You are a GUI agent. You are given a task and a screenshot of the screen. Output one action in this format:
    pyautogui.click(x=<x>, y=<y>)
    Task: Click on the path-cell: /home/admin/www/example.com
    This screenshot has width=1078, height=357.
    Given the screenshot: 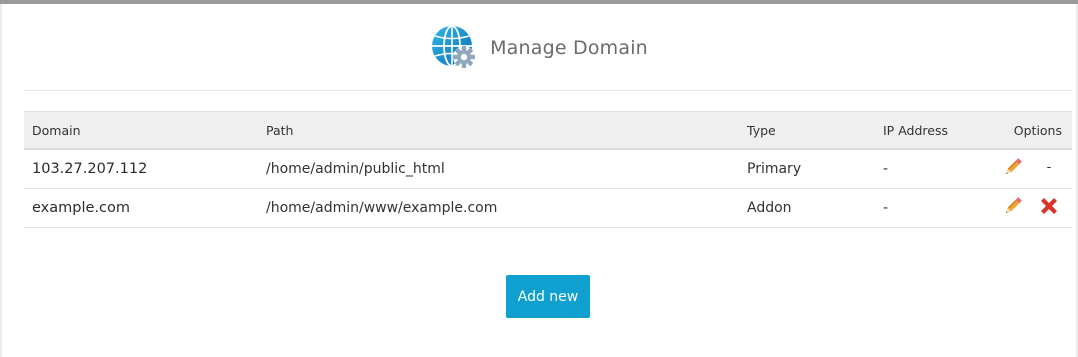 What is the action you would take?
    pyautogui.click(x=498, y=208)
    